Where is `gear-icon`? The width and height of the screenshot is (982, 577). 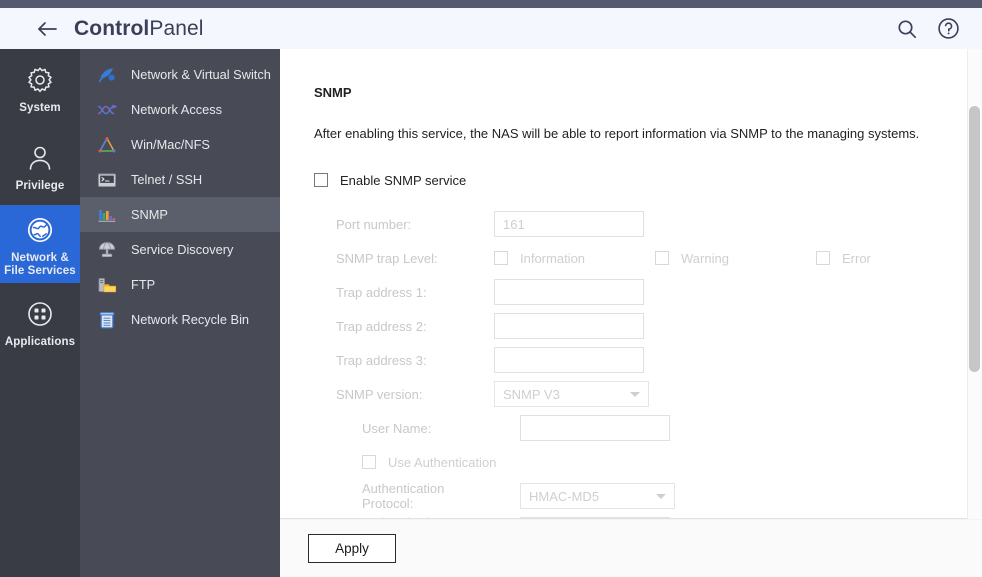 gear-icon is located at coordinates (40, 78).